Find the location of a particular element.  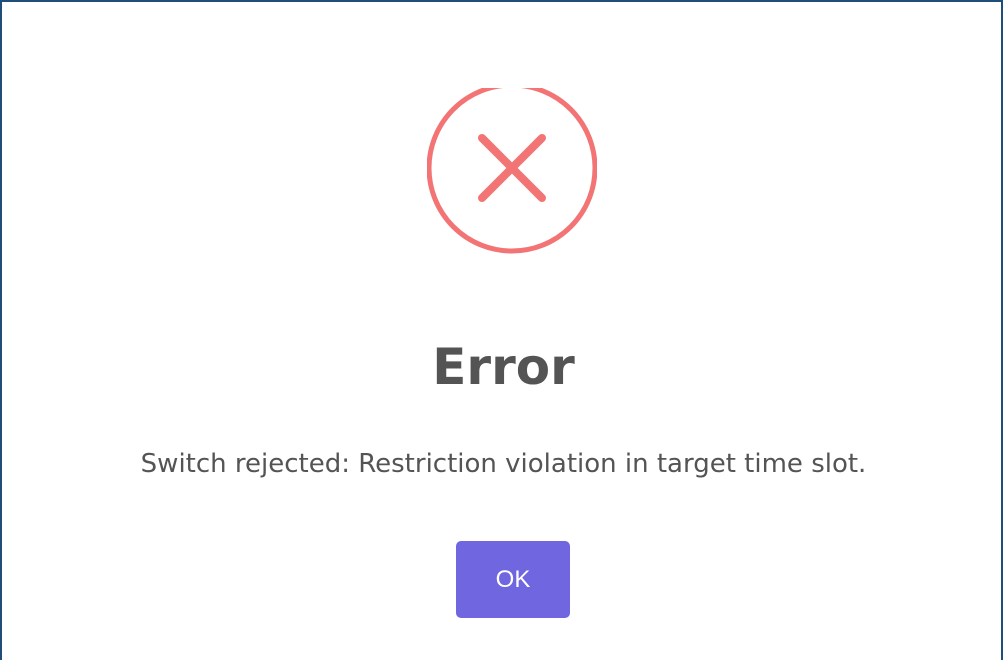

ok-button: OK is located at coordinates (513, 579).